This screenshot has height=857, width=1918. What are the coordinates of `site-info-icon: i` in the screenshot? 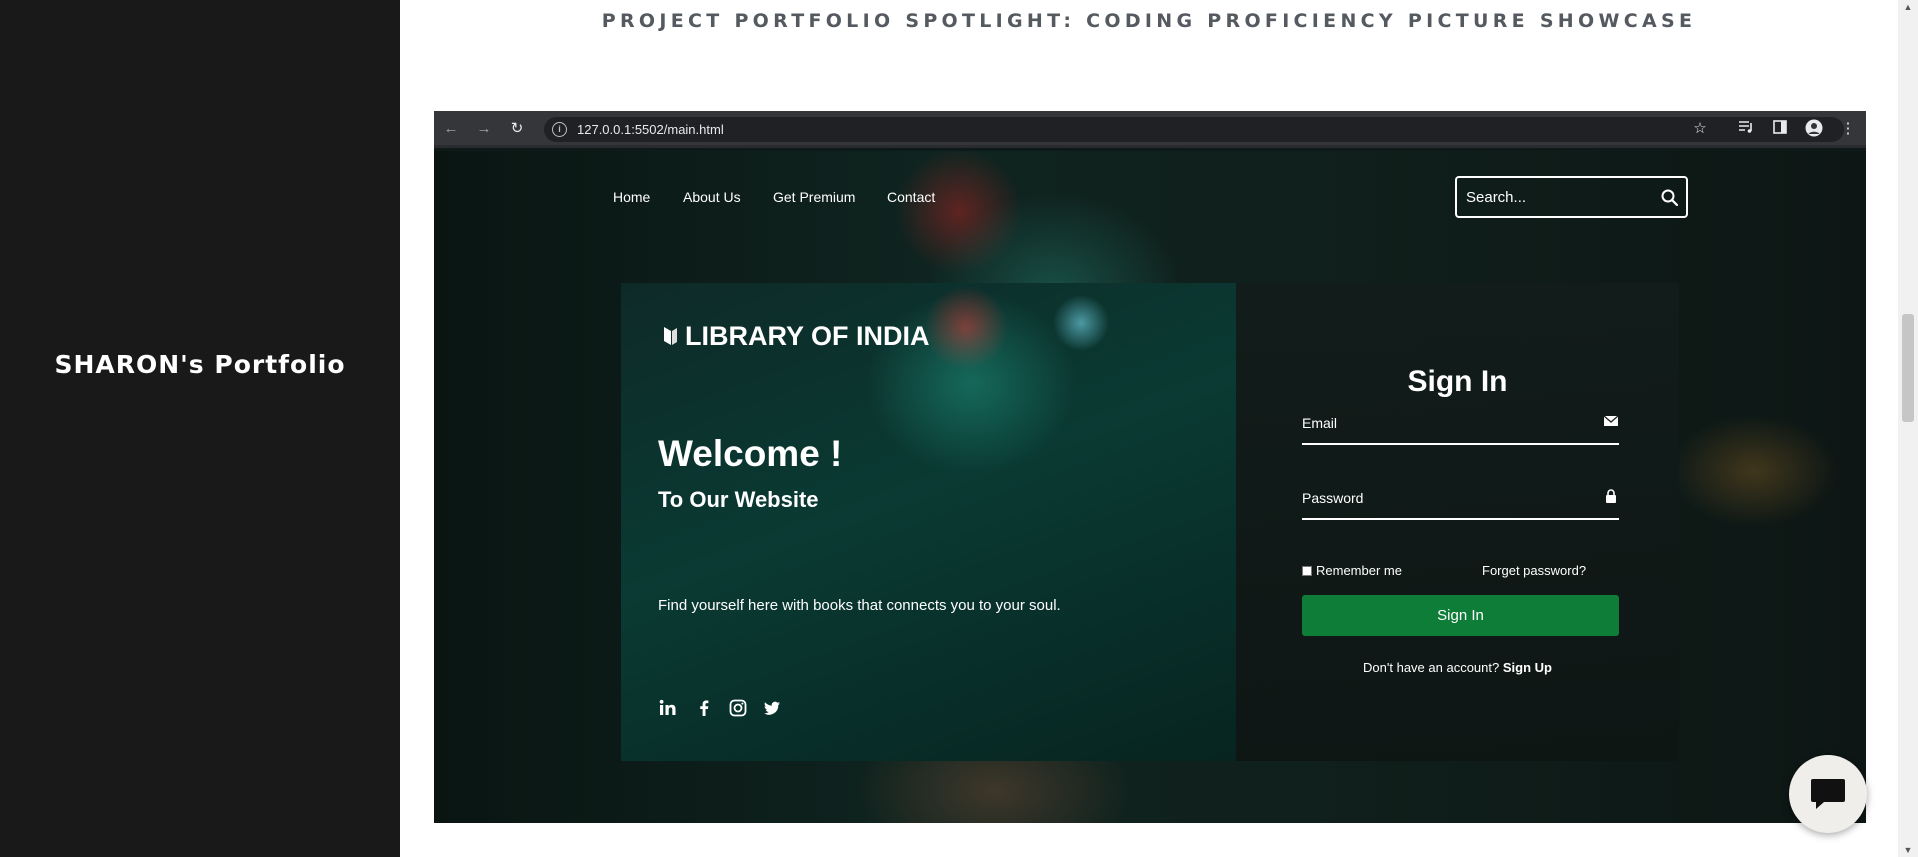 It's located at (559, 129).